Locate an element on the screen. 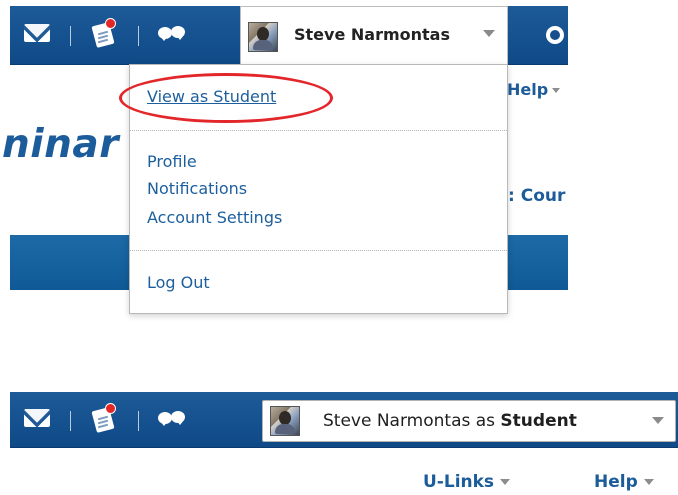 Image resolution: width=678 pixels, height=495 pixels. u-links-label: U-Links is located at coordinates (459, 482).